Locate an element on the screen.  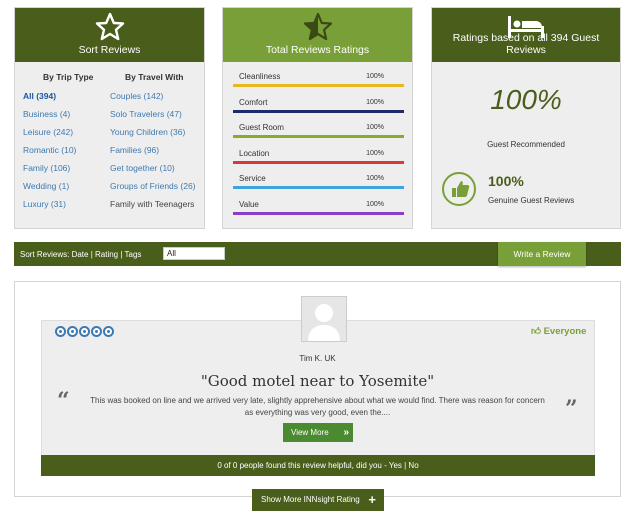
recommended-label: Guest Recommended is located at coordinates (526, 144).